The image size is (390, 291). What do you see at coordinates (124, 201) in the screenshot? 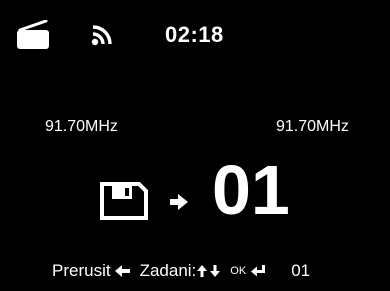
I see `floppy-disk-save-icon` at bounding box center [124, 201].